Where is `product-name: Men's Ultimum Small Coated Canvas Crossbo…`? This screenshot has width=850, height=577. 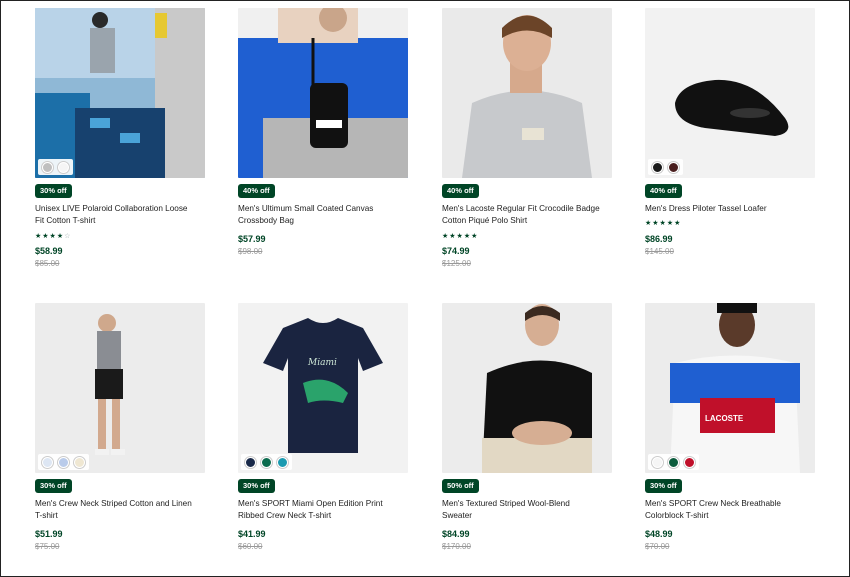 product-name: Men's Ultimum Small Coated Canvas Crossbo… is located at coordinates (323, 215).